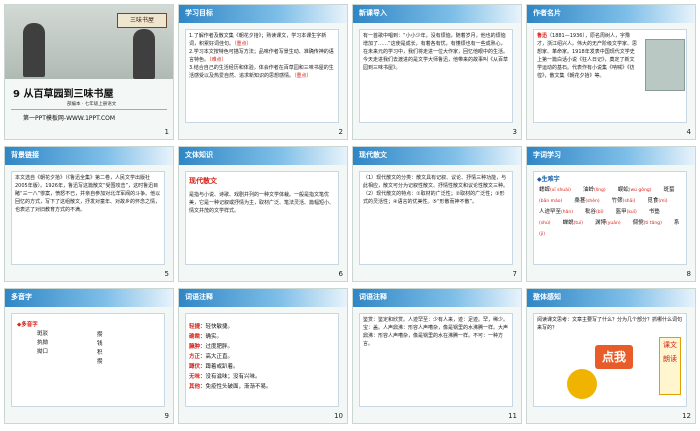 The width and height of the screenshot is (700, 431). Describe the element at coordinates (611, 298) in the screenshot. I see `slide-header: 整体感知` at that location.